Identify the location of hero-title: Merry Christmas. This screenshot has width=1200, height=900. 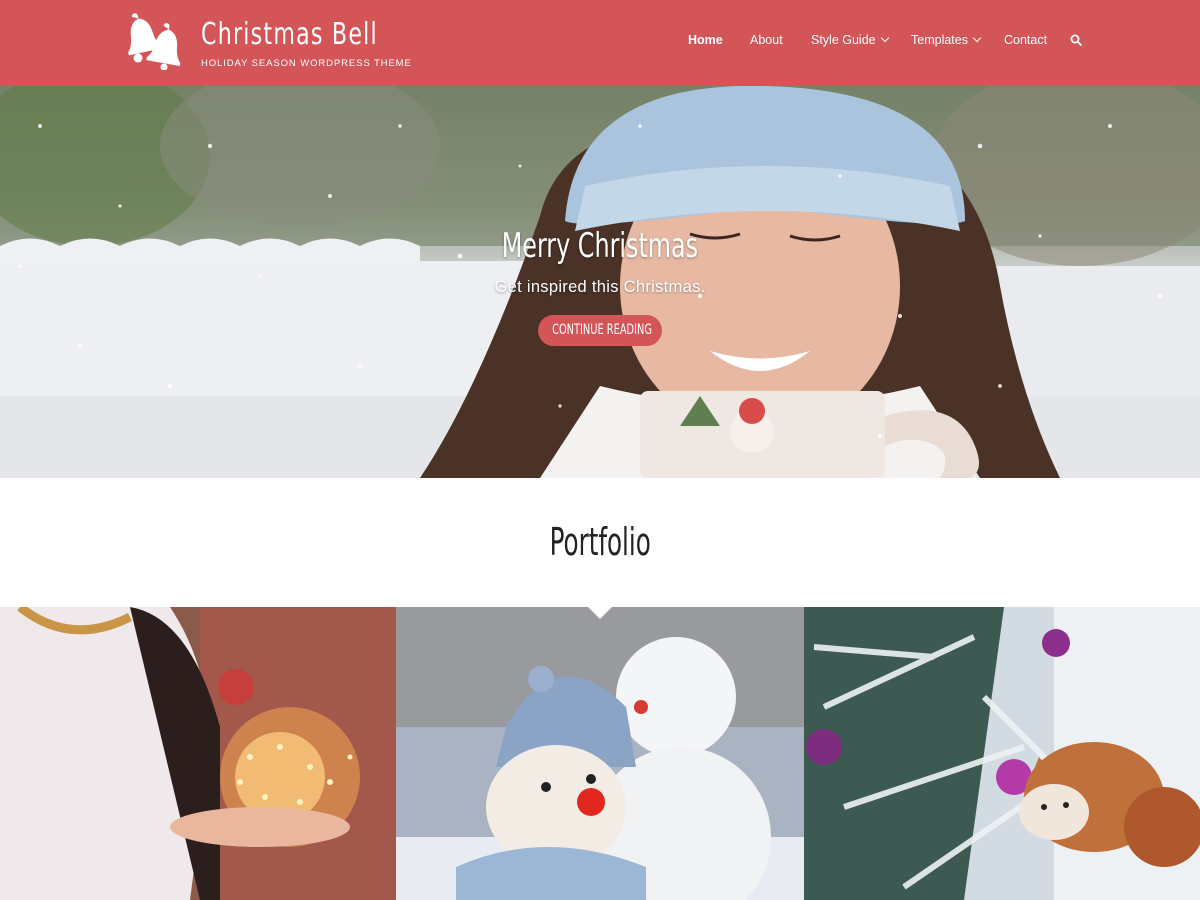
(600, 246).